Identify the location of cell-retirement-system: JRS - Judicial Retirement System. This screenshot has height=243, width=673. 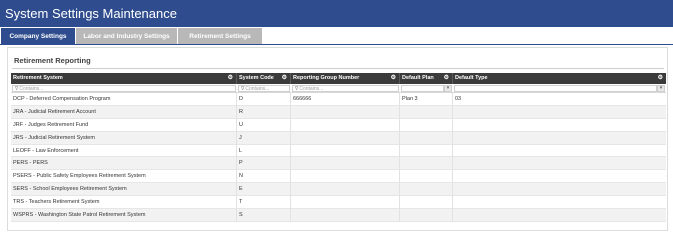
(124, 138).